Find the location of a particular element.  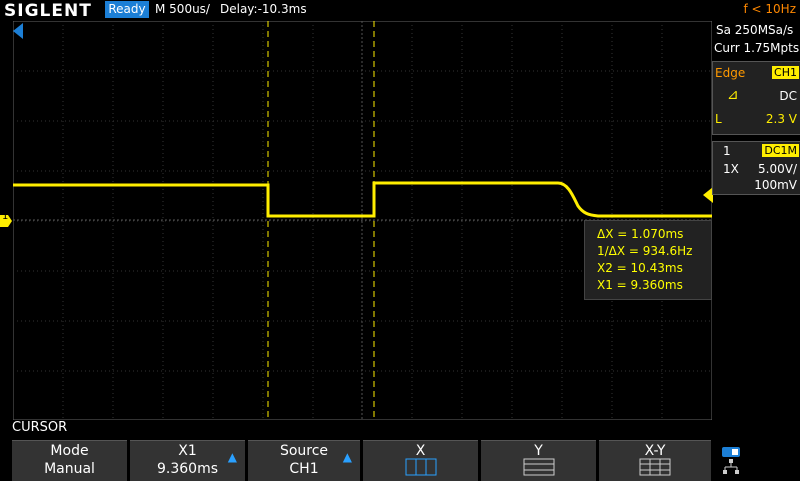

rising-edge-icon: ⊿ is located at coordinates (733, 95).